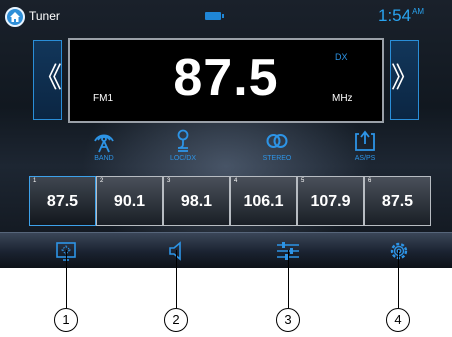 This screenshot has width=452, height=337. Describe the element at coordinates (418, 11) in the screenshot. I see `clock-ampm: AM` at that location.